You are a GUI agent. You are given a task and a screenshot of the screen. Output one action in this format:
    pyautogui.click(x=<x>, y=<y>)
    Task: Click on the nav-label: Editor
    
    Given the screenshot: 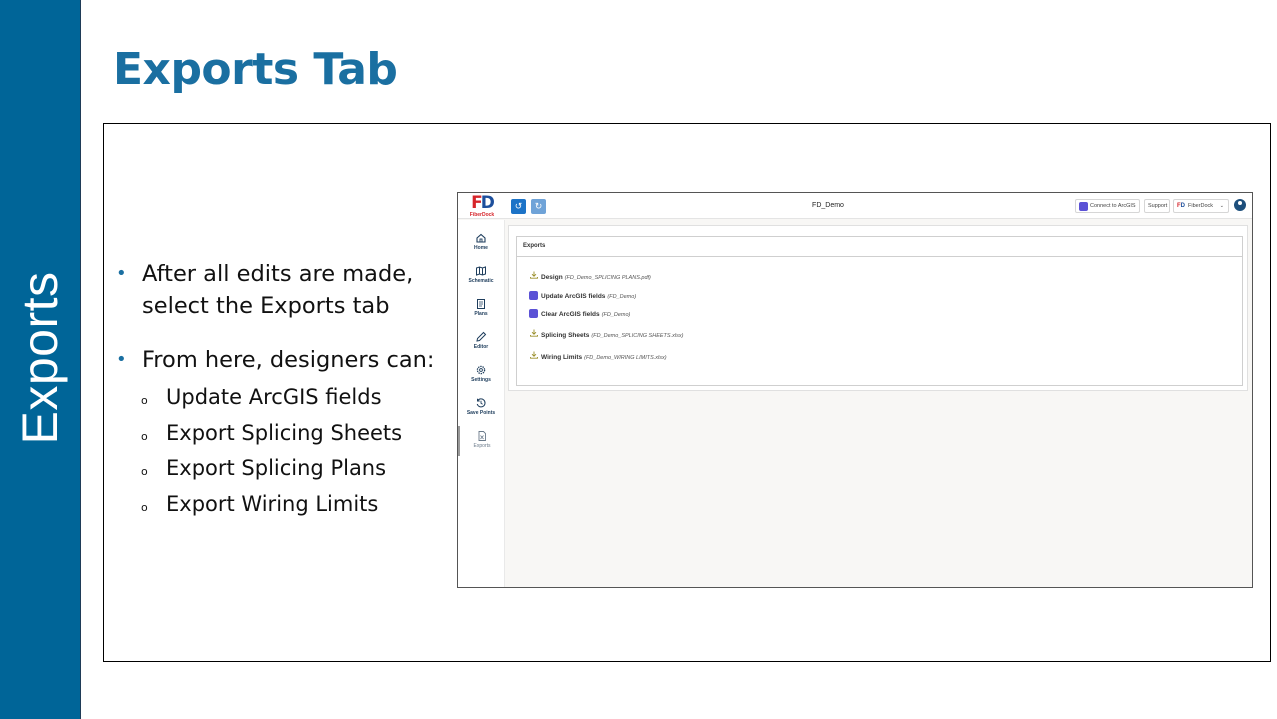 What is the action you would take?
    pyautogui.click(x=481, y=347)
    